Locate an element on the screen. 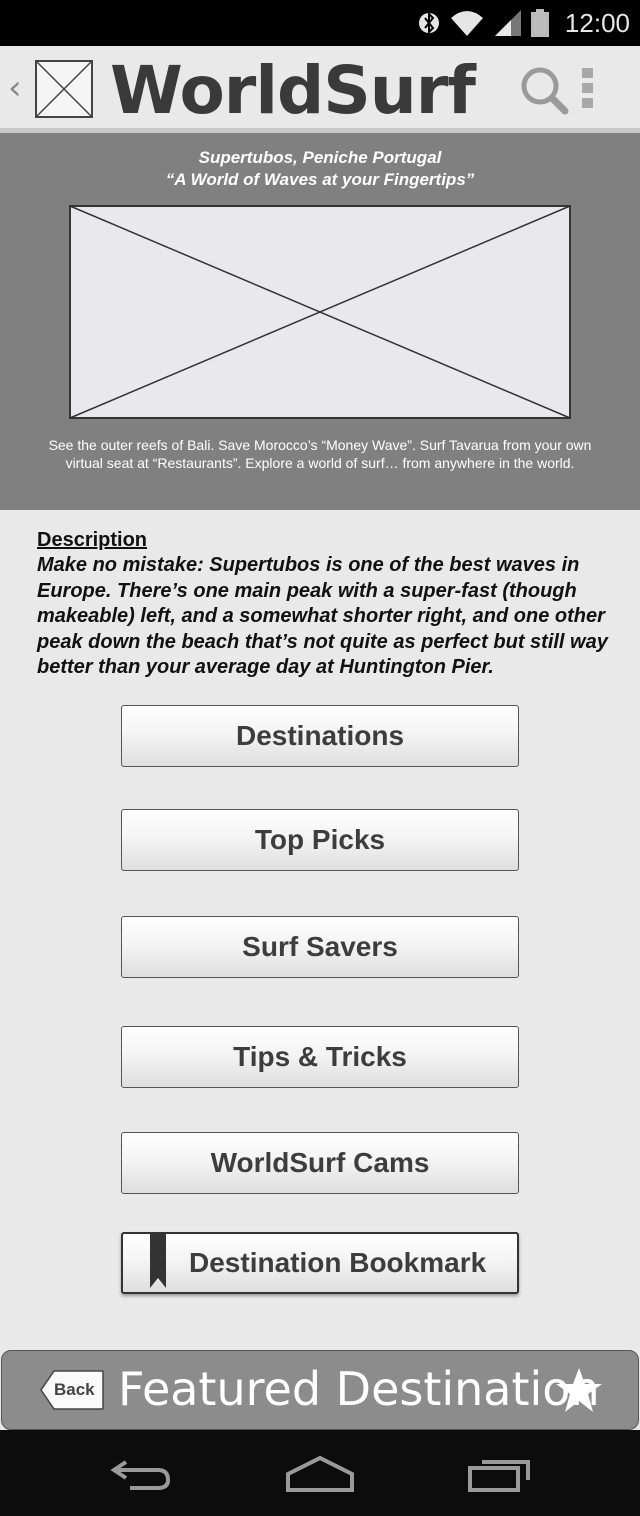  bluetooth-icon is located at coordinates (428, 23).